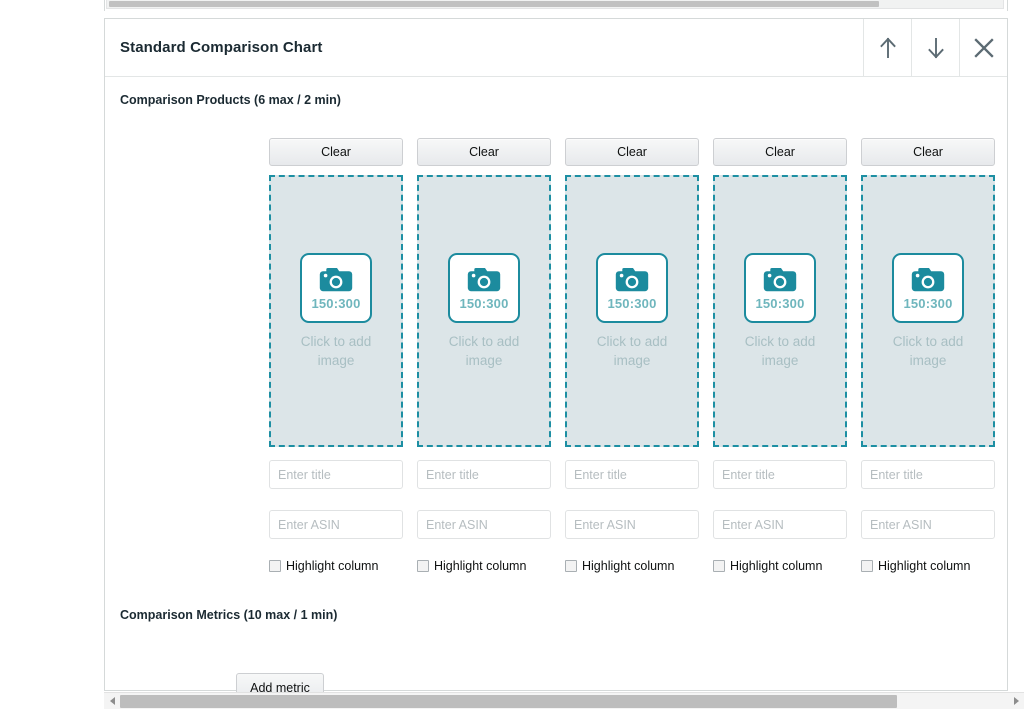 The width and height of the screenshot is (1024, 710). I want to click on clear-button-3: Clear, so click(632, 152).